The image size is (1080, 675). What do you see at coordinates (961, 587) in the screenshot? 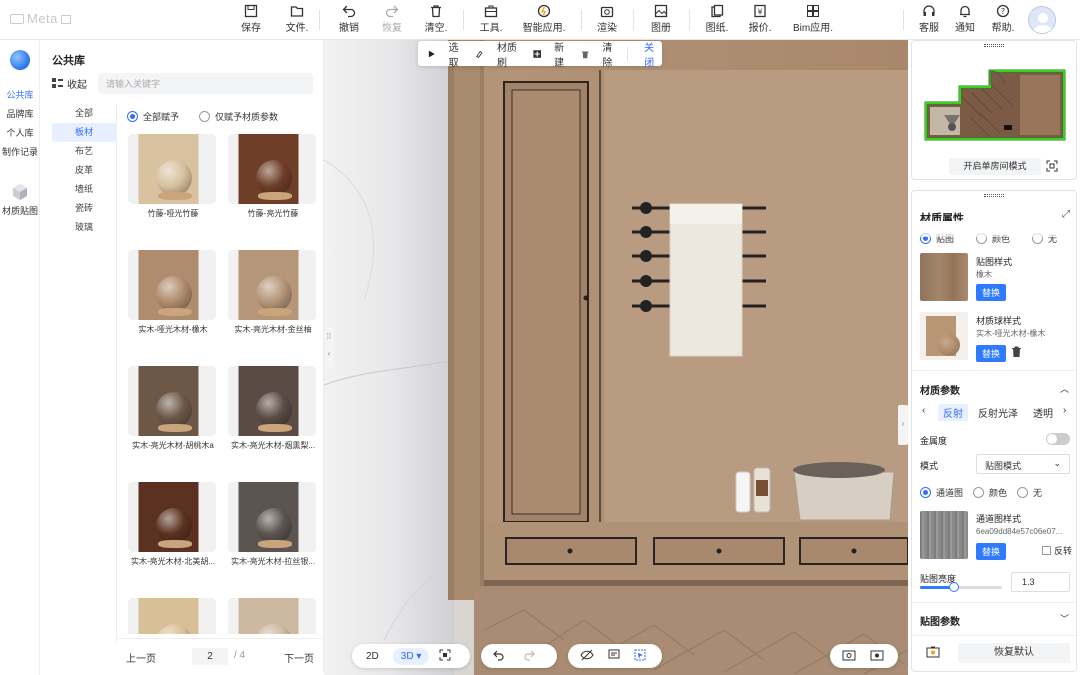
I see `brightness-slider` at bounding box center [961, 587].